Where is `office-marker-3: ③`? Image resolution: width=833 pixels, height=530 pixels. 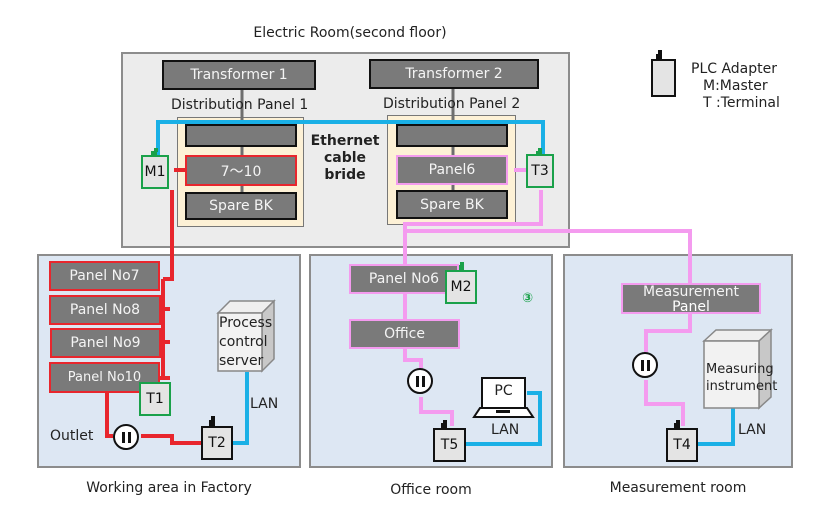 office-marker-3: ③ is located at coordinates (528, 298).